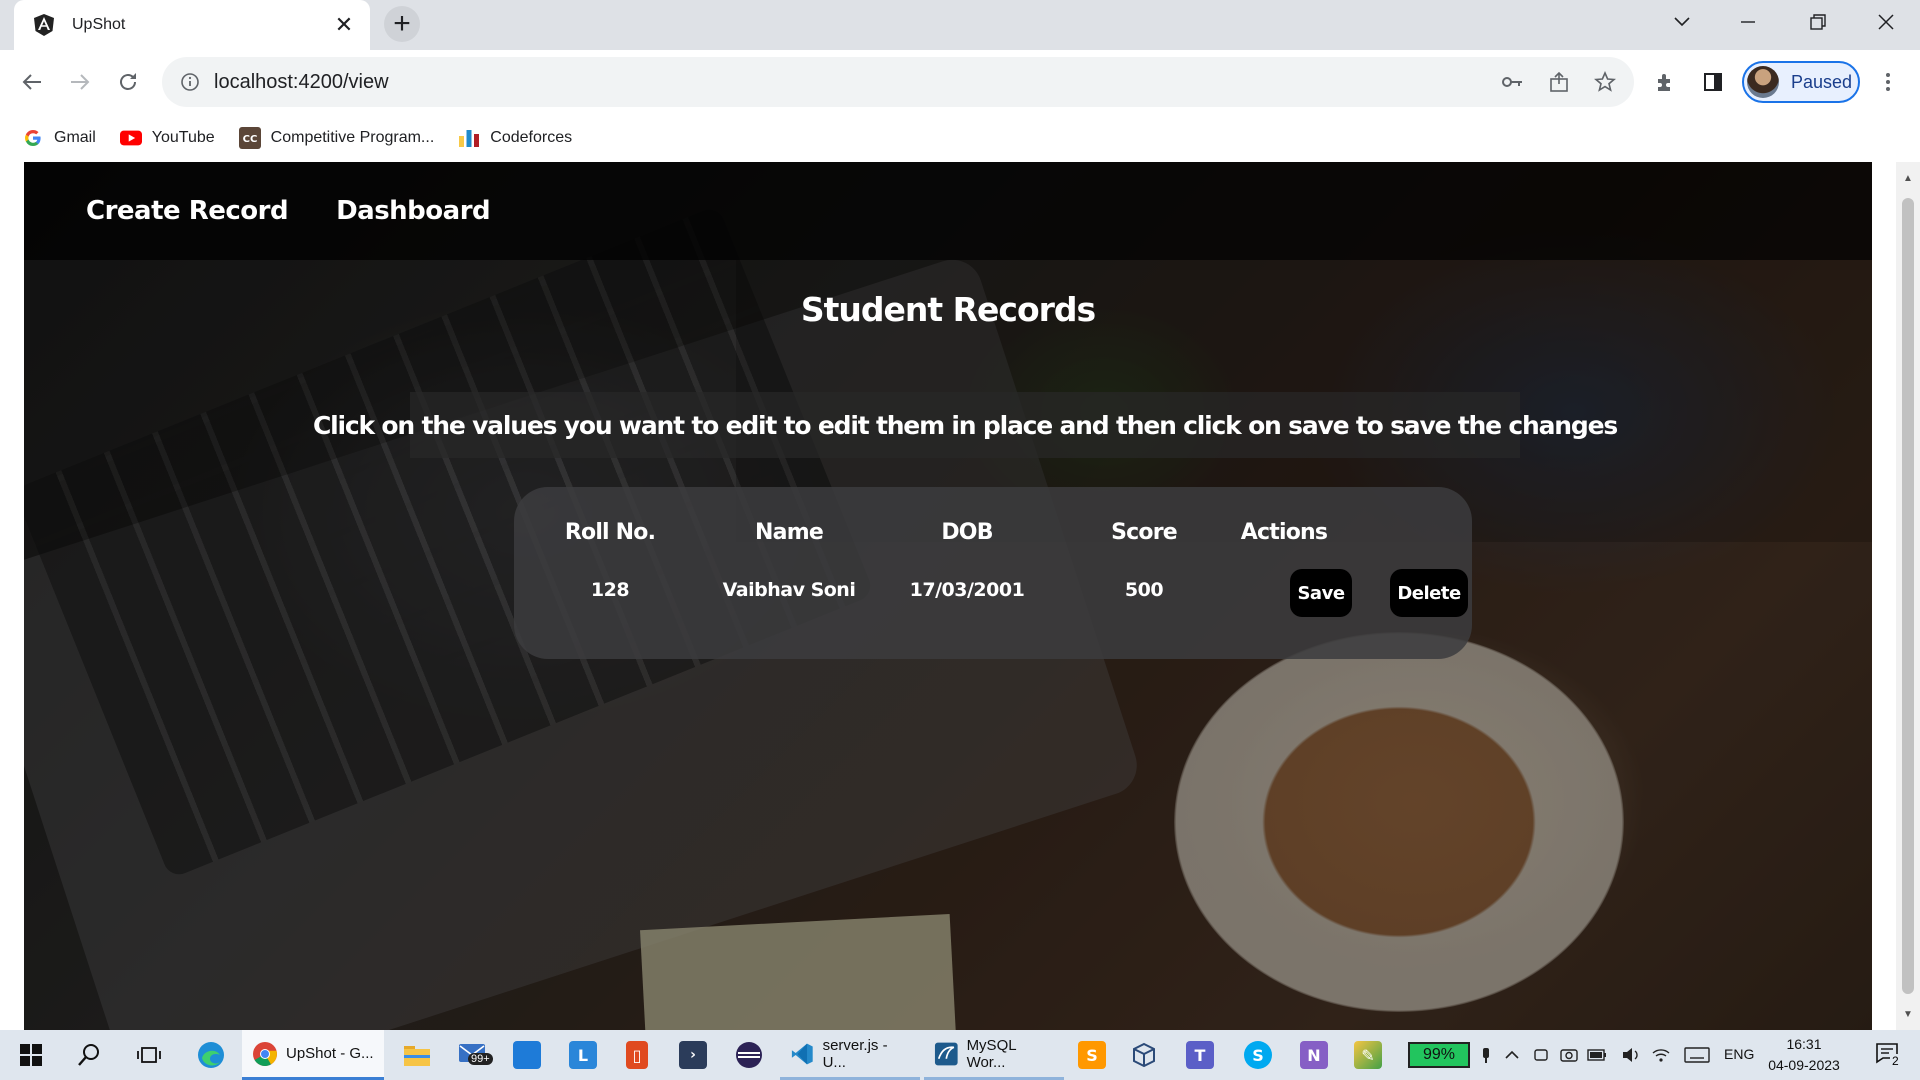 This screenshot has height=1080, width=1920. What do you see at coordinates (1748, 22) in the screenshot?
I see `minimize-icon` at bounding box center [1748, 22].